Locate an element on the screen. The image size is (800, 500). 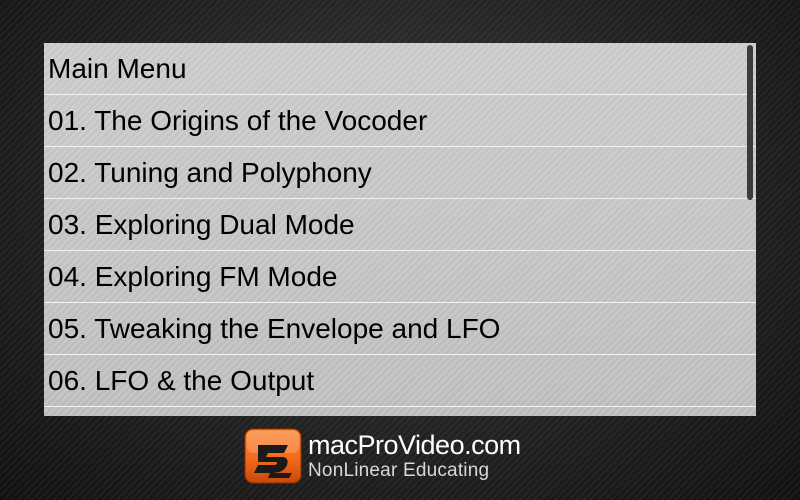
menu-item-chapter-03: 03. Exploring Dual Mode is located at coordinates (400, 225).